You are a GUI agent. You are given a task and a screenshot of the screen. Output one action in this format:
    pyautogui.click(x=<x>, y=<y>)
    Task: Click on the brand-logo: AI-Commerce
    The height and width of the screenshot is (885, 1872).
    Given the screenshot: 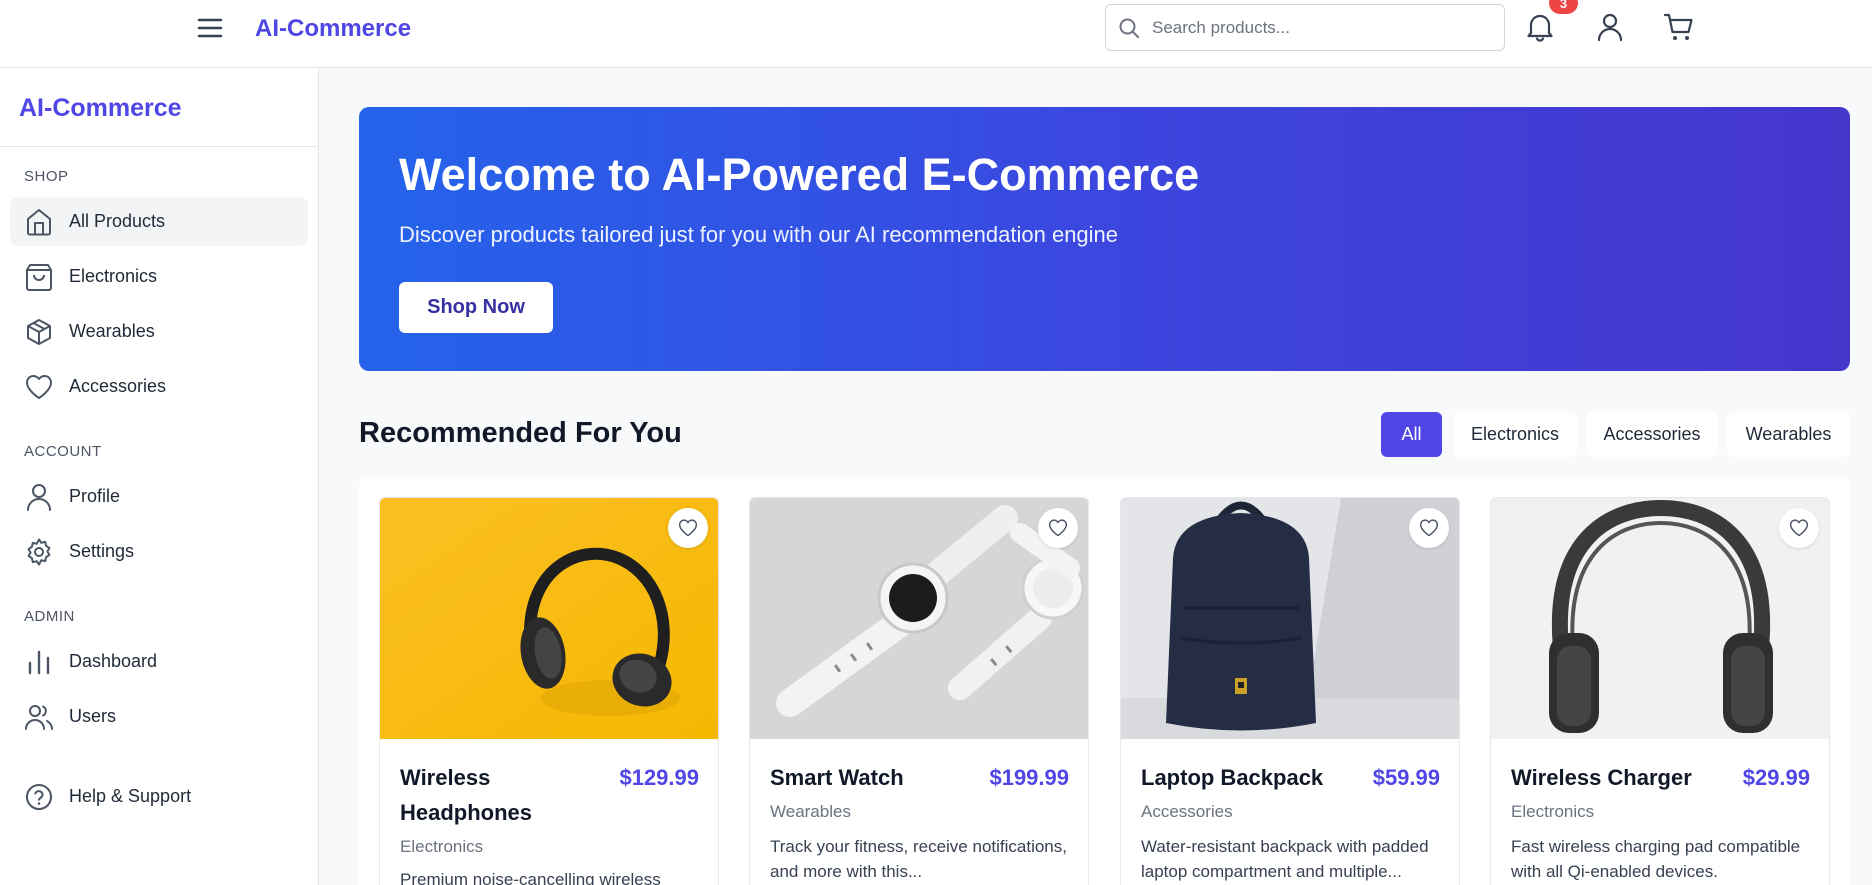 What is the action you would take?
    pyautogui.click(x=333, y=29)
    